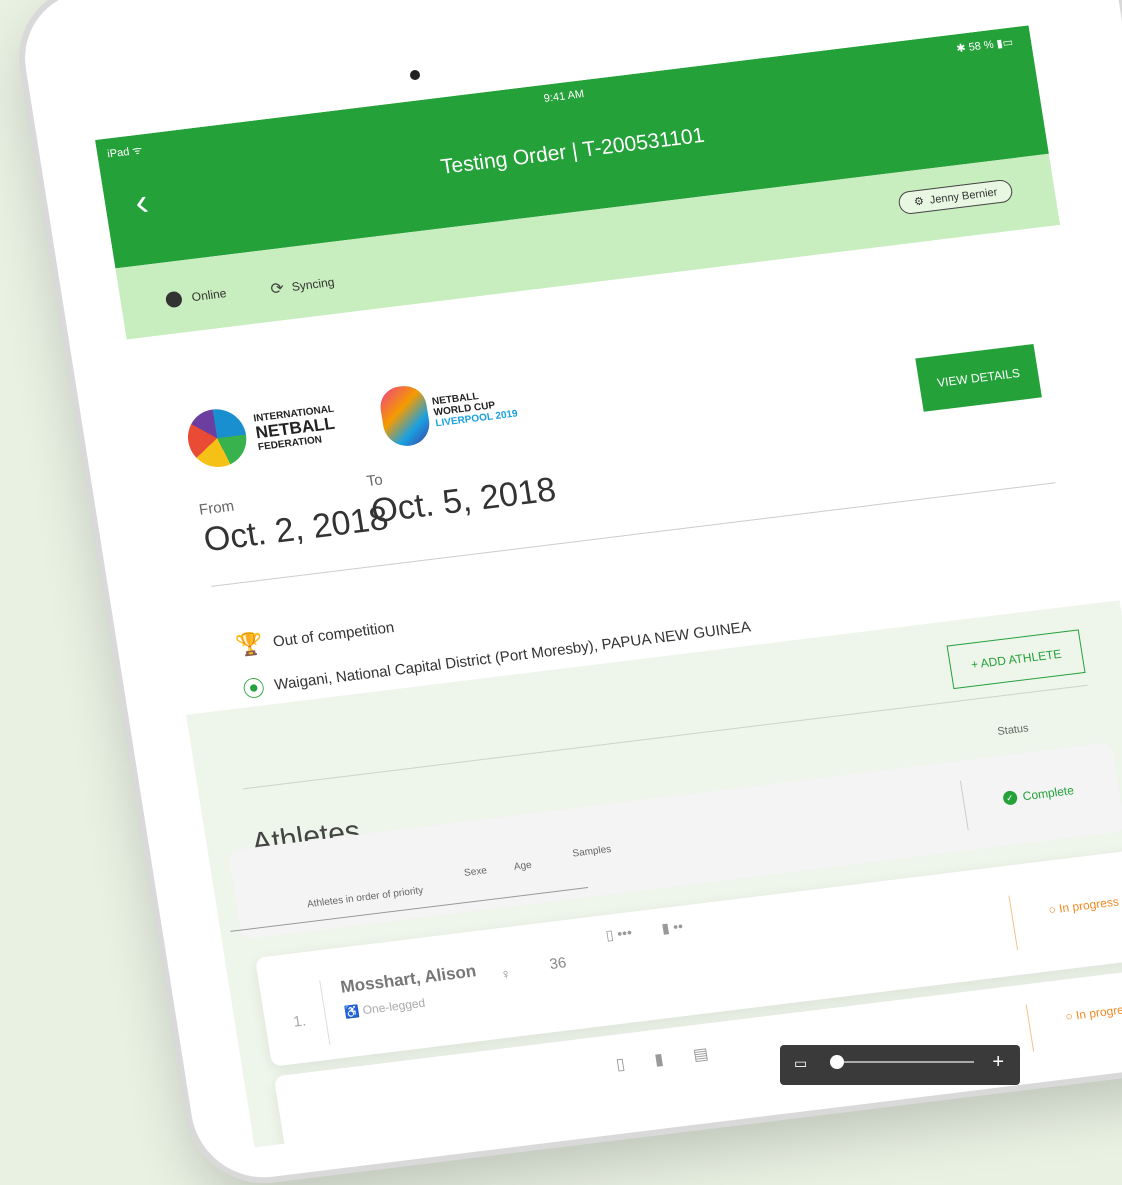  I want to click on from-label: From, so click(216, 508).